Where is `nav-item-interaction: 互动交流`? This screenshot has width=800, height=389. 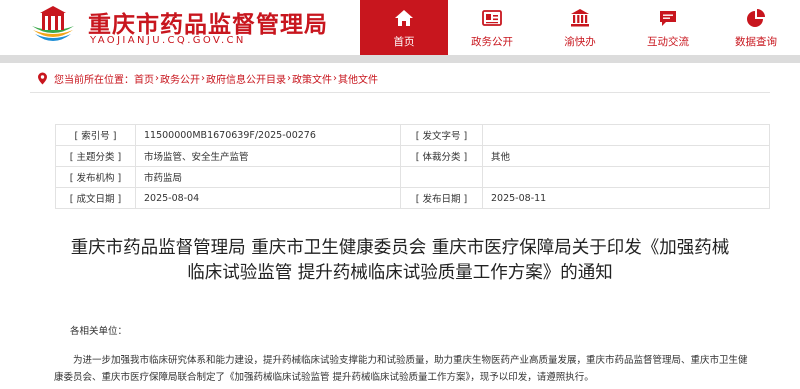 nav-item-interaction: 互动交流 is located at coordinates (668, 27).